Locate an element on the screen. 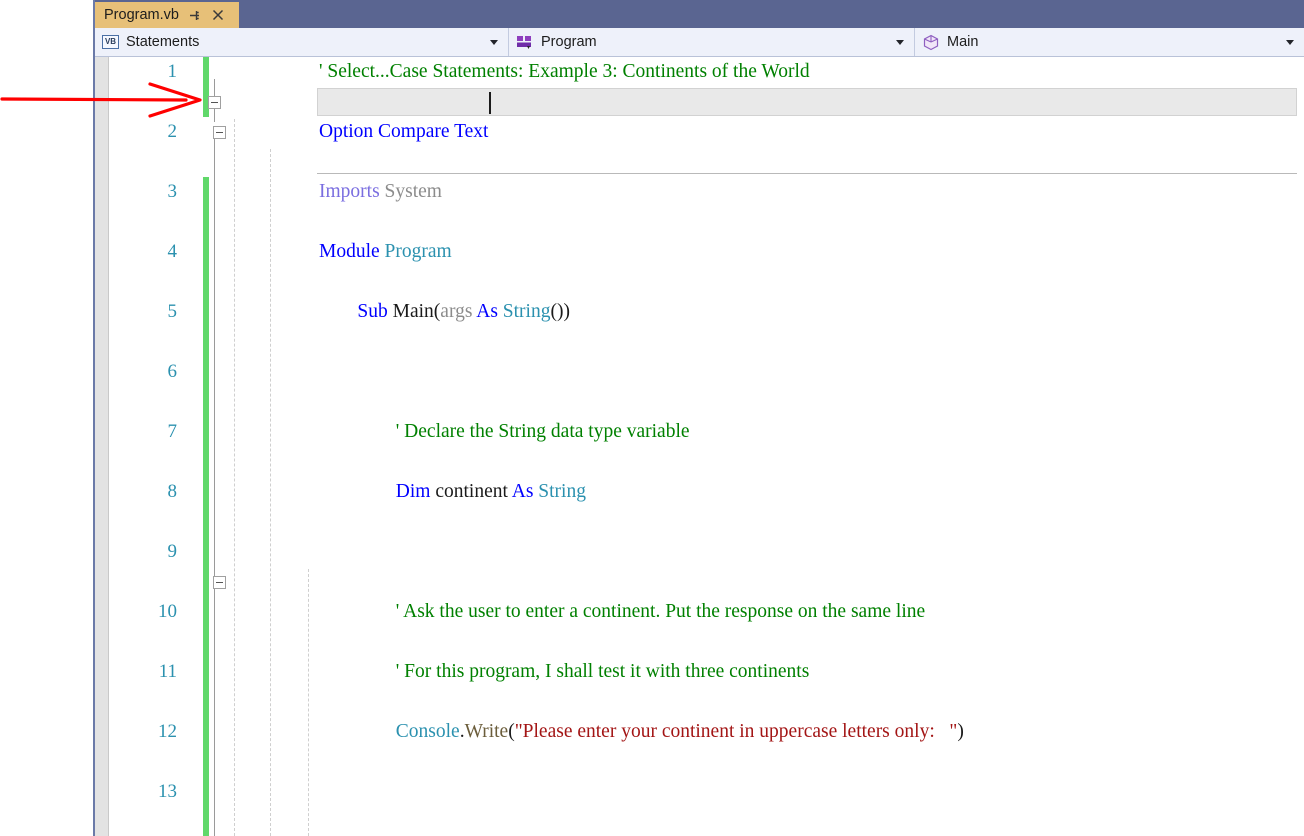 The width and height of the screenshot is (1304, 836). code-line-text: Option Compare Text is located at coordinates (403, 132).